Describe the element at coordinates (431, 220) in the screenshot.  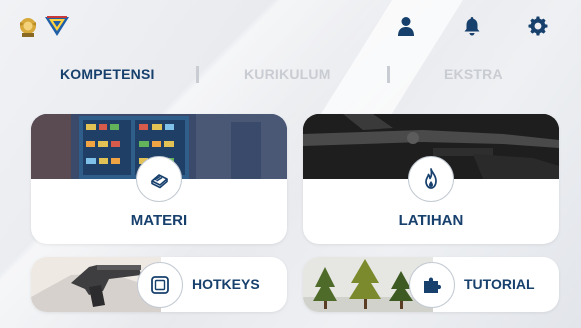
I see `latihan-label: LATIHAN` at that location.